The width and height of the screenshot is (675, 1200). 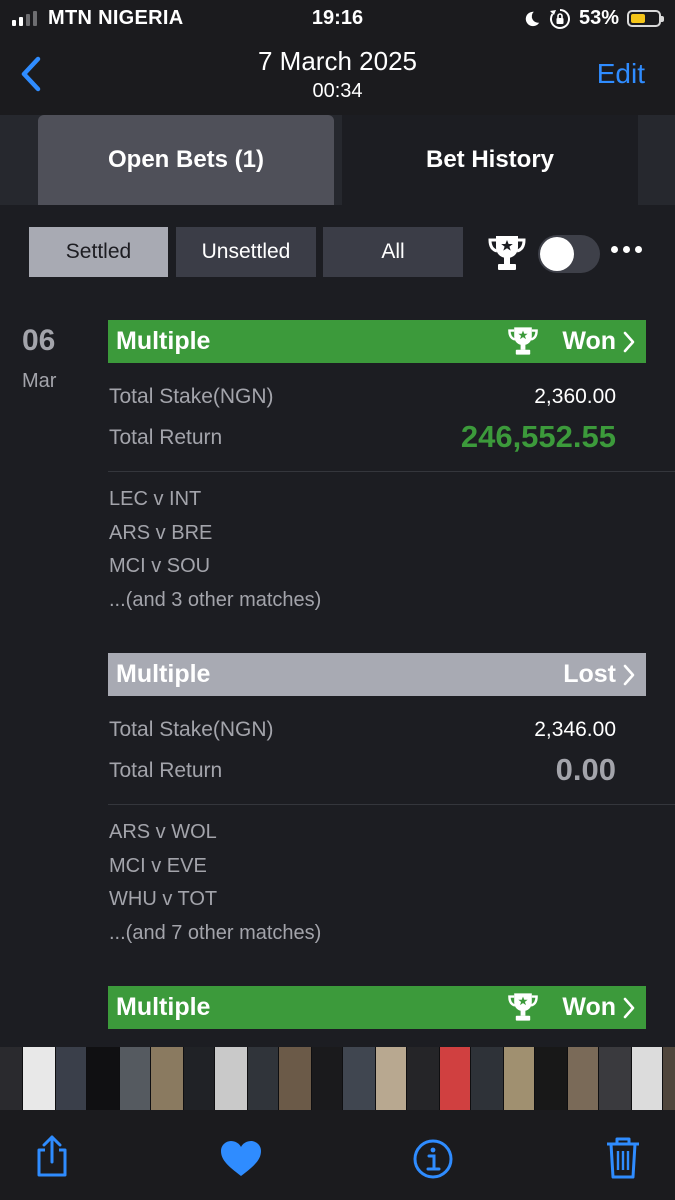 What do you see at coordinates (52, 1156) in the screenshot?
I see `share-icon` at bounding box center [52, 1156].